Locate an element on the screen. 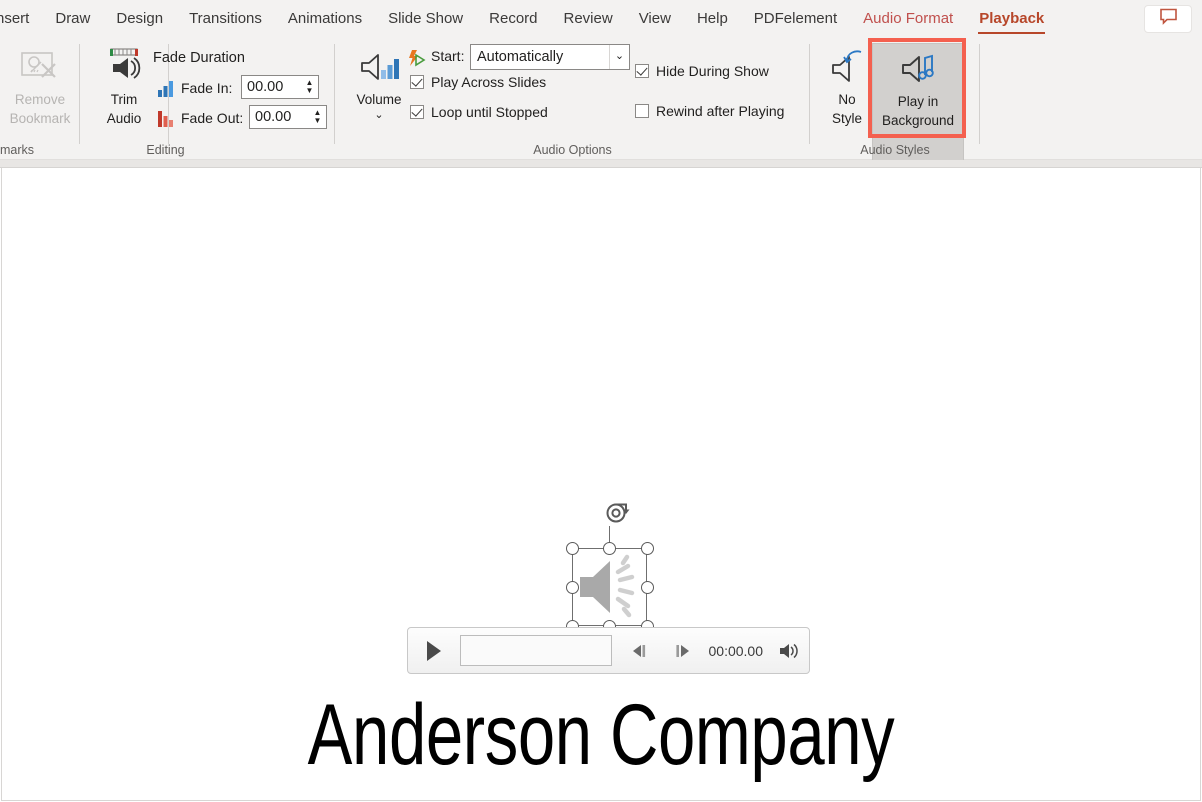  trim-audio-icon is located at coordinates (124, 67).